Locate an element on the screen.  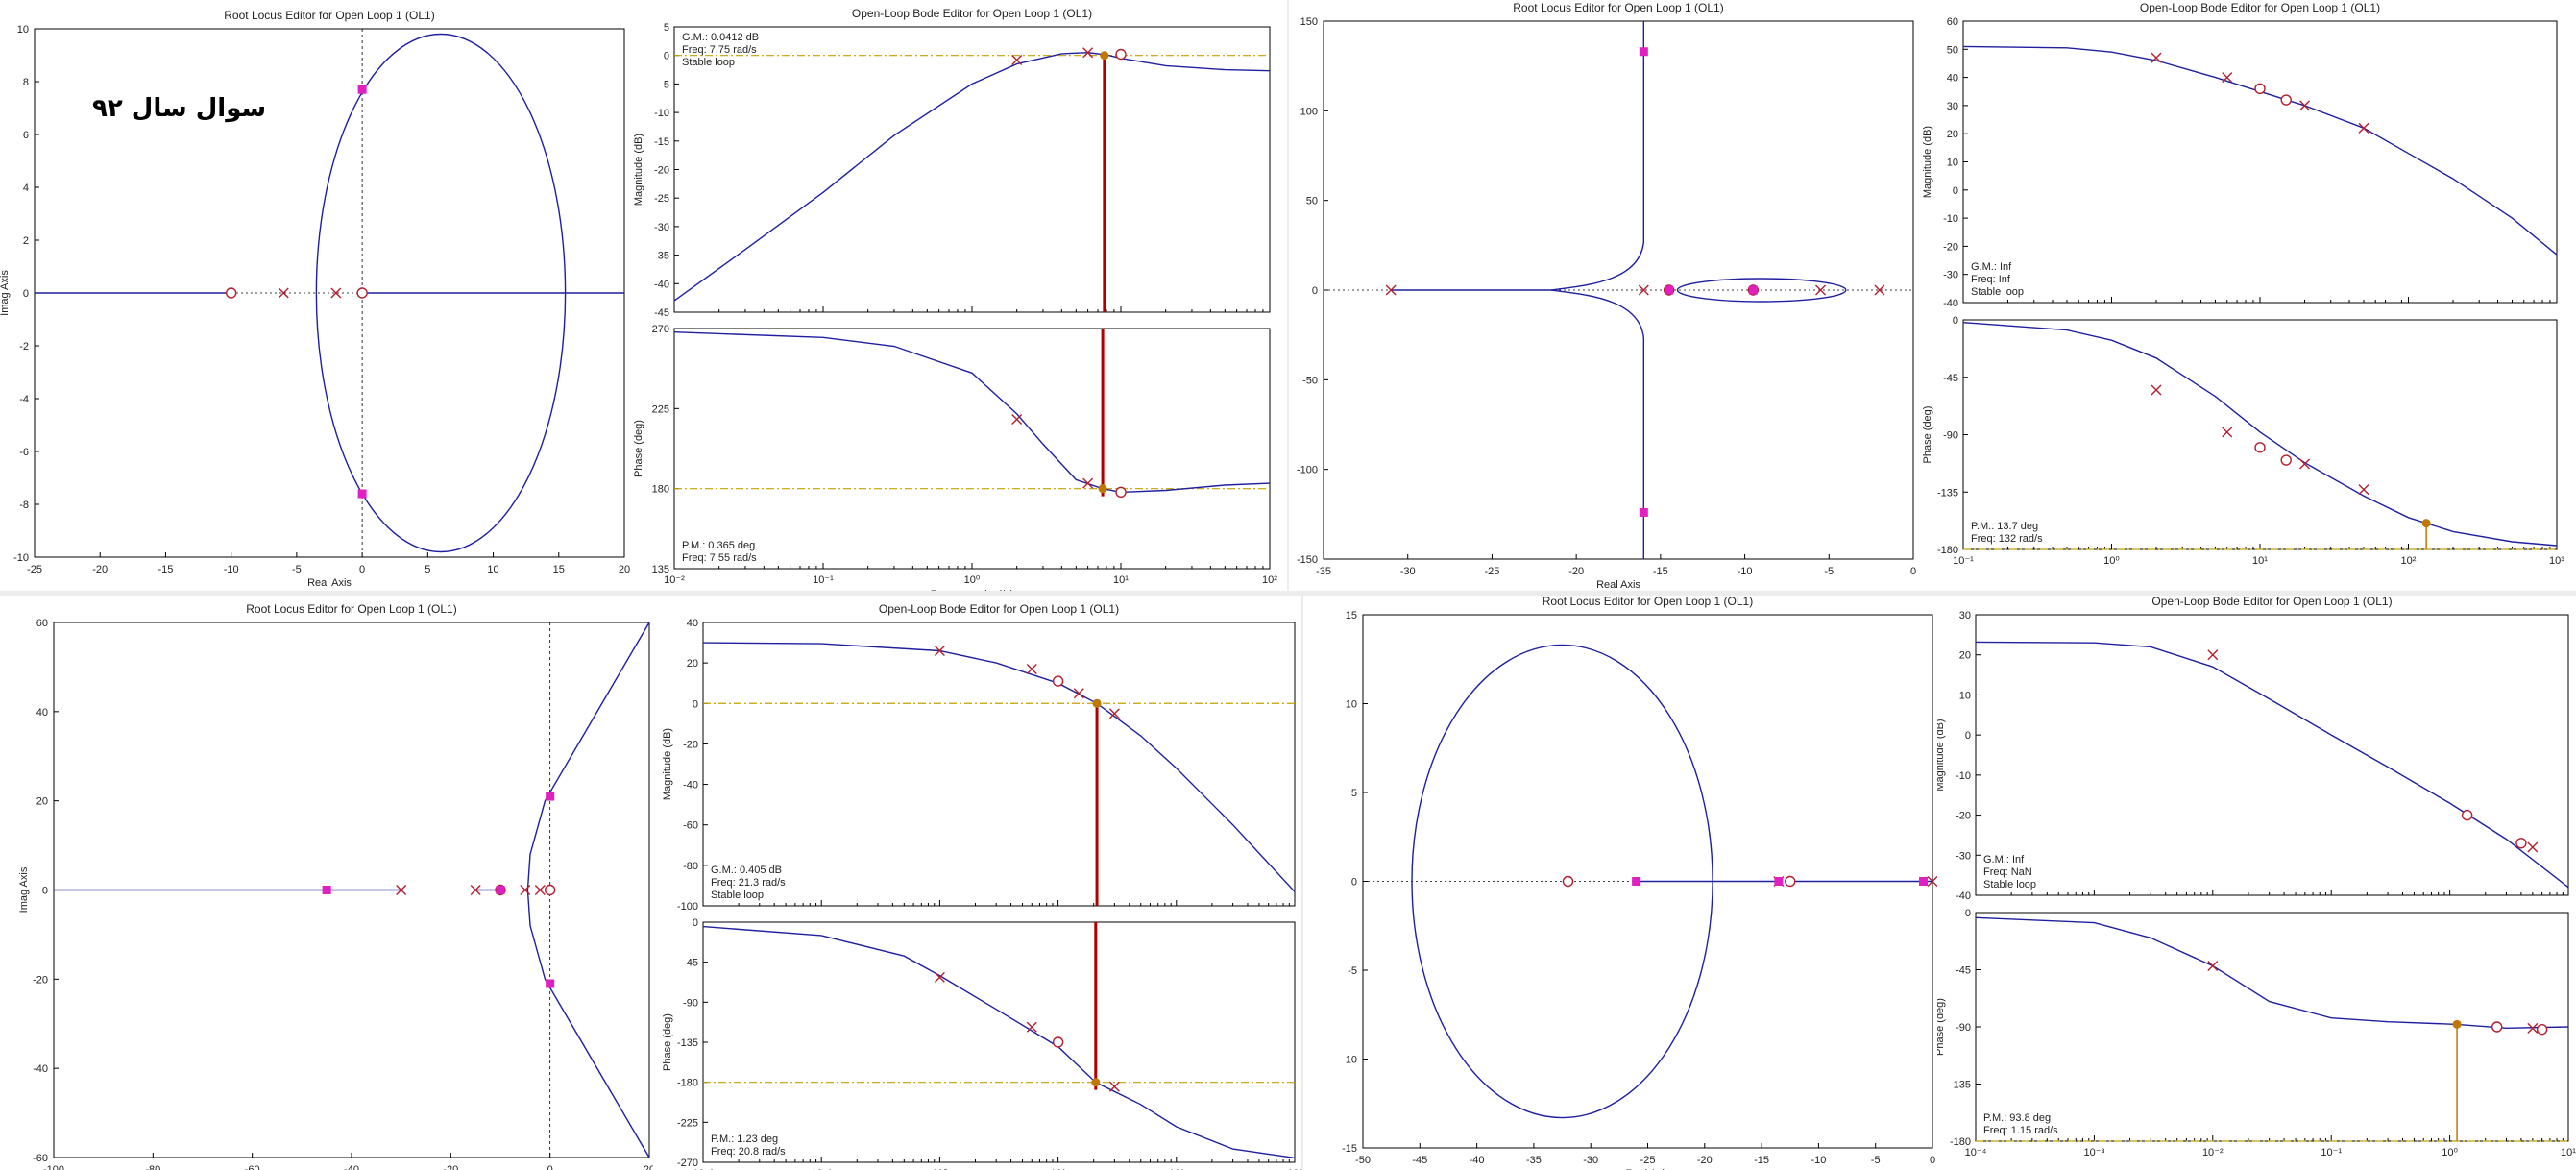
y-tick-label: 30 is located at coordinates (1965, 616).